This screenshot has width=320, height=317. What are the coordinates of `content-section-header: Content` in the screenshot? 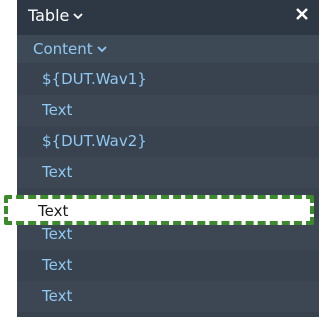 It's located at (168, 49).